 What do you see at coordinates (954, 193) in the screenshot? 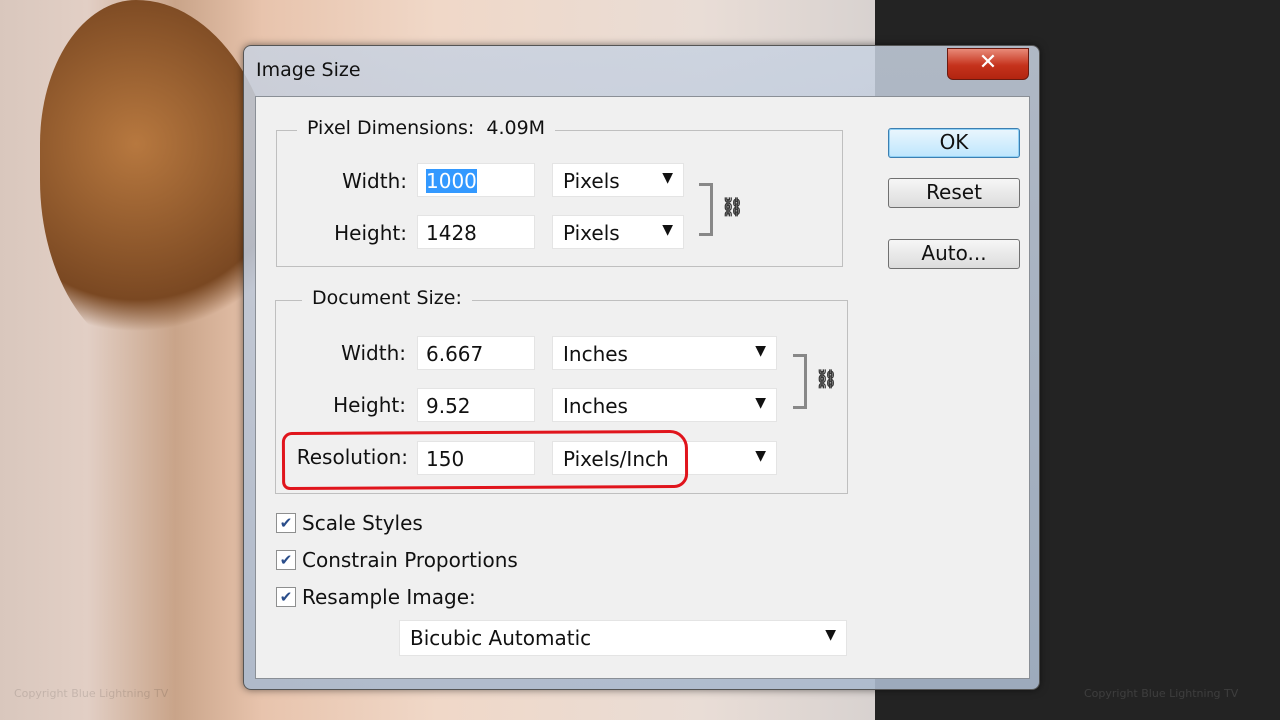
I see `reset-button: Reset` at bounding box center [954, 193].